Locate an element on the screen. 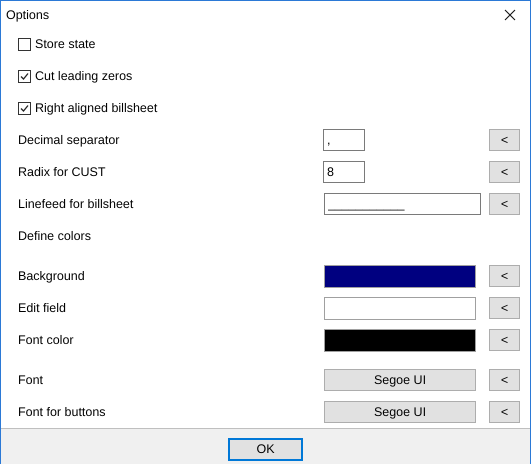 This screenshot has width=531, height=464. input-field: ___________ is located at coordinates (402, 204).